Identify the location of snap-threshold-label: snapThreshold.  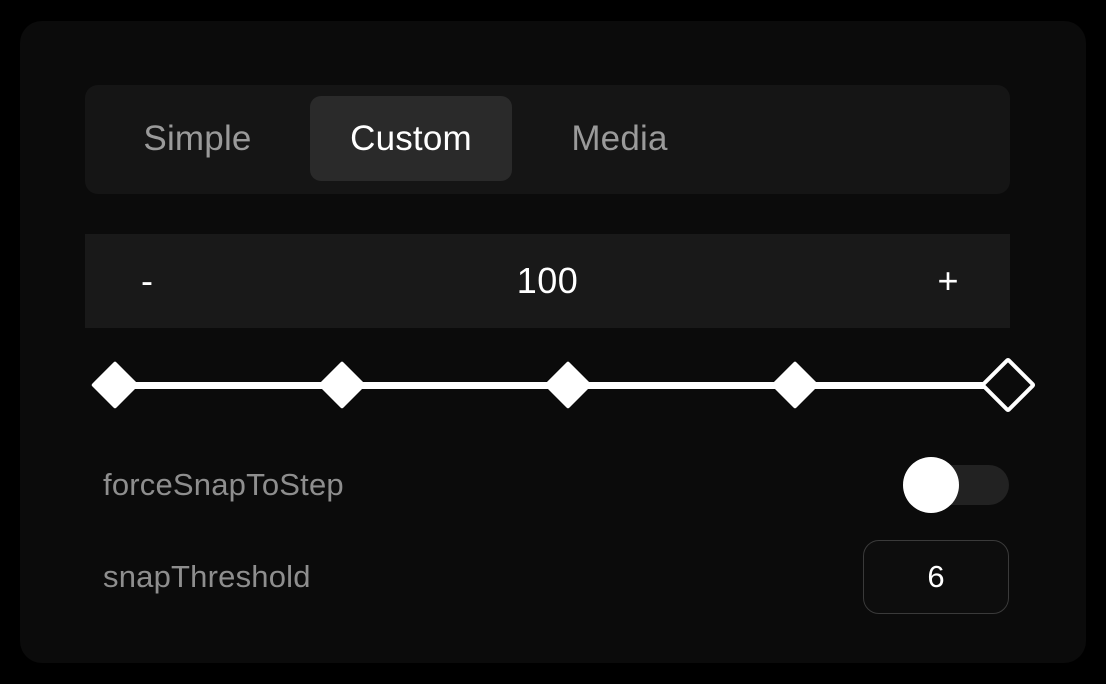
(207, 576).